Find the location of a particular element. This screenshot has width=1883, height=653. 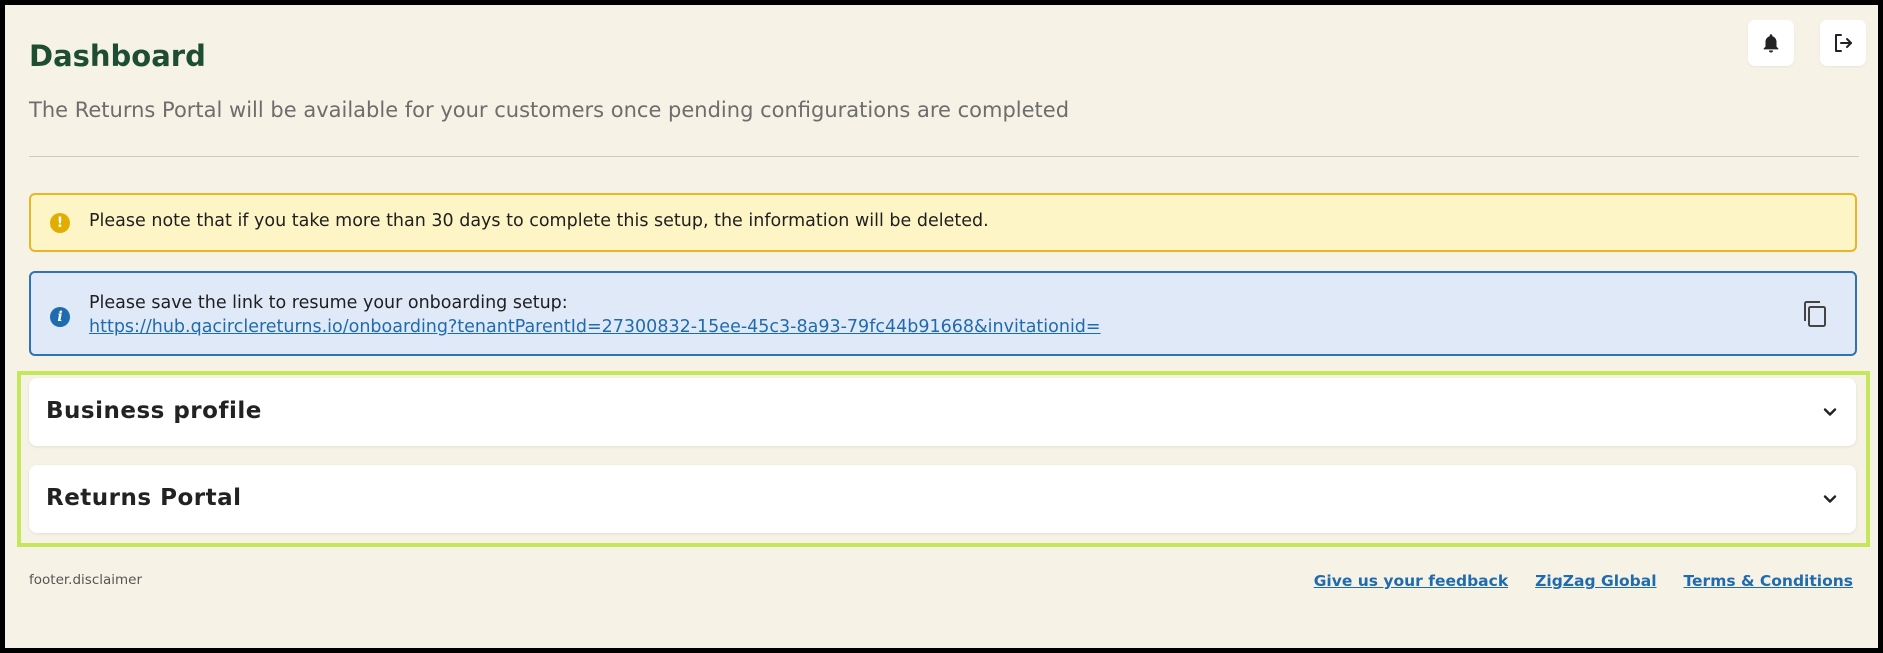

page-title: Dashboard is located at coordinates (117, 56).